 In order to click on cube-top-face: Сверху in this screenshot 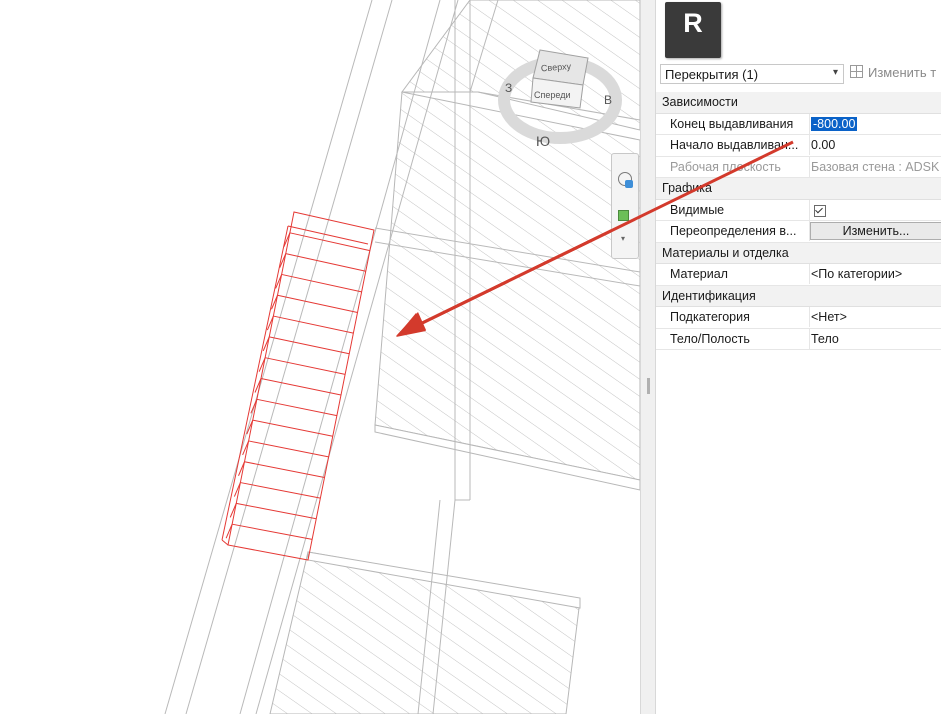, I will do `click(556, 67)`.